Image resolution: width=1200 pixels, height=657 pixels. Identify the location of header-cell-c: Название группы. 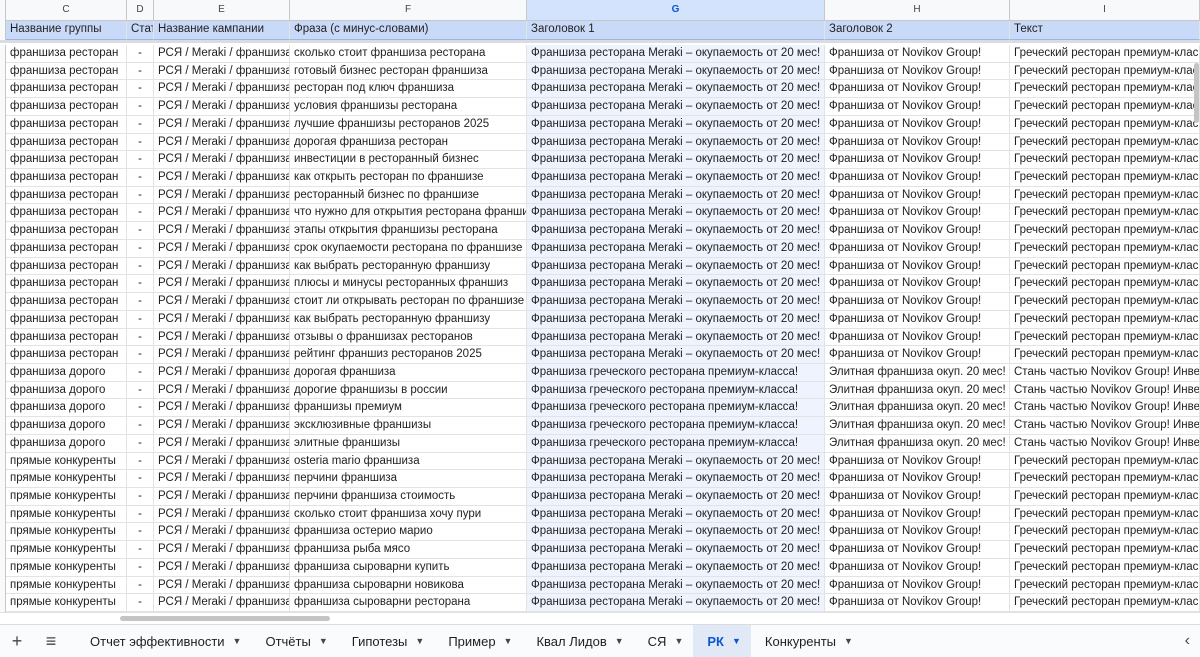
(66, 30).